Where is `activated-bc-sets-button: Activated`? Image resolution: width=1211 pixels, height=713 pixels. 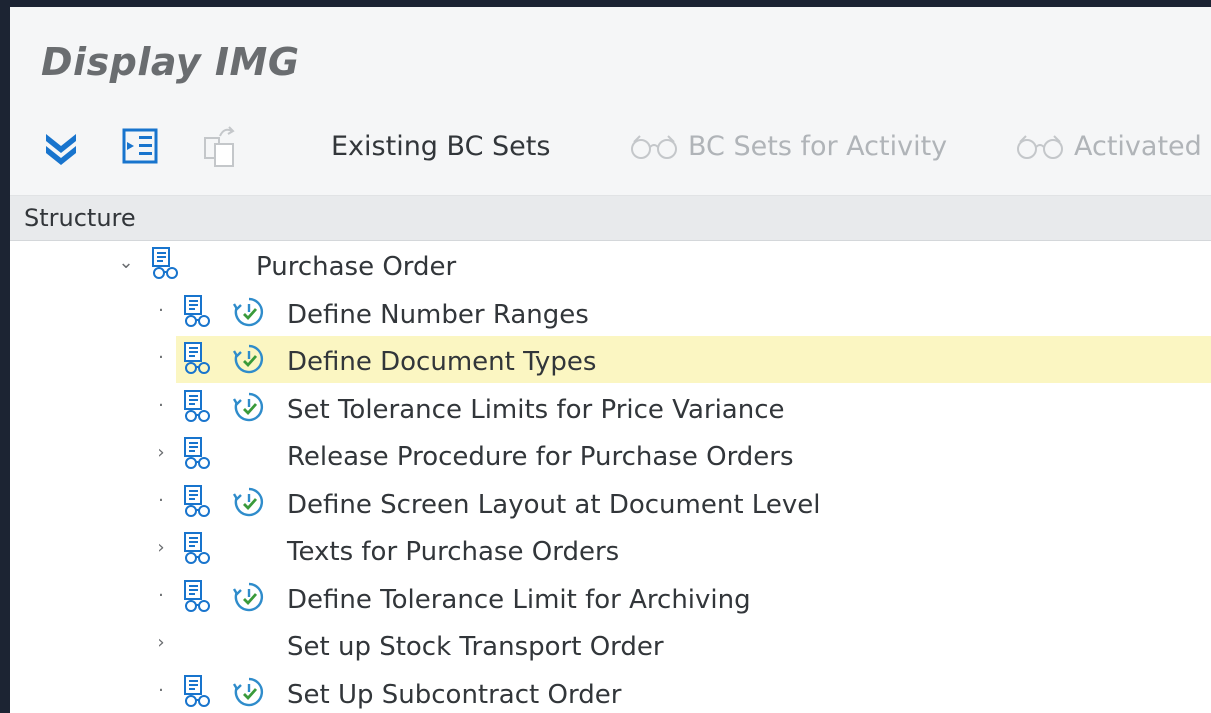 activated-bc-sets-button: Activated is located at coordinates (1108, 146).